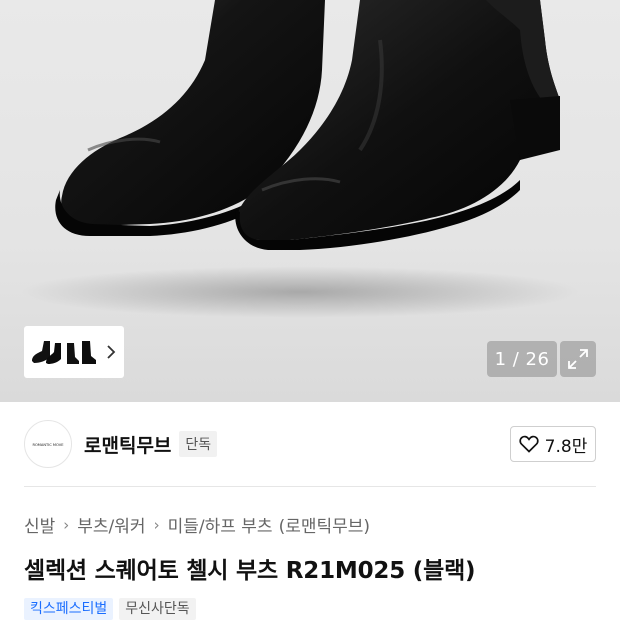 Image resolution: width=620 pixels, height=620 pixels. I want to click on boots-thumbnail-image, so click(46, 352).